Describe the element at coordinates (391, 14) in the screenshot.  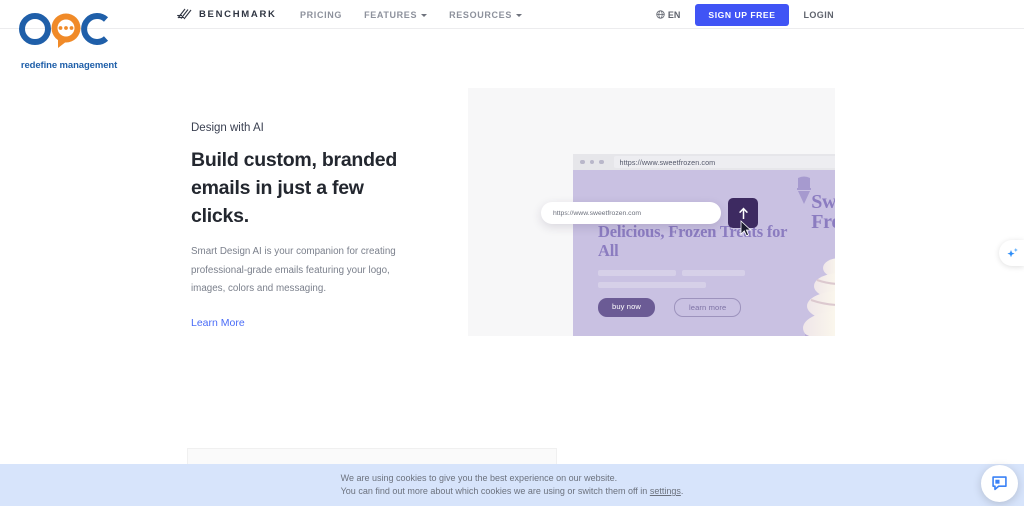
I see `nav-item-label: FEATURES` at that location.